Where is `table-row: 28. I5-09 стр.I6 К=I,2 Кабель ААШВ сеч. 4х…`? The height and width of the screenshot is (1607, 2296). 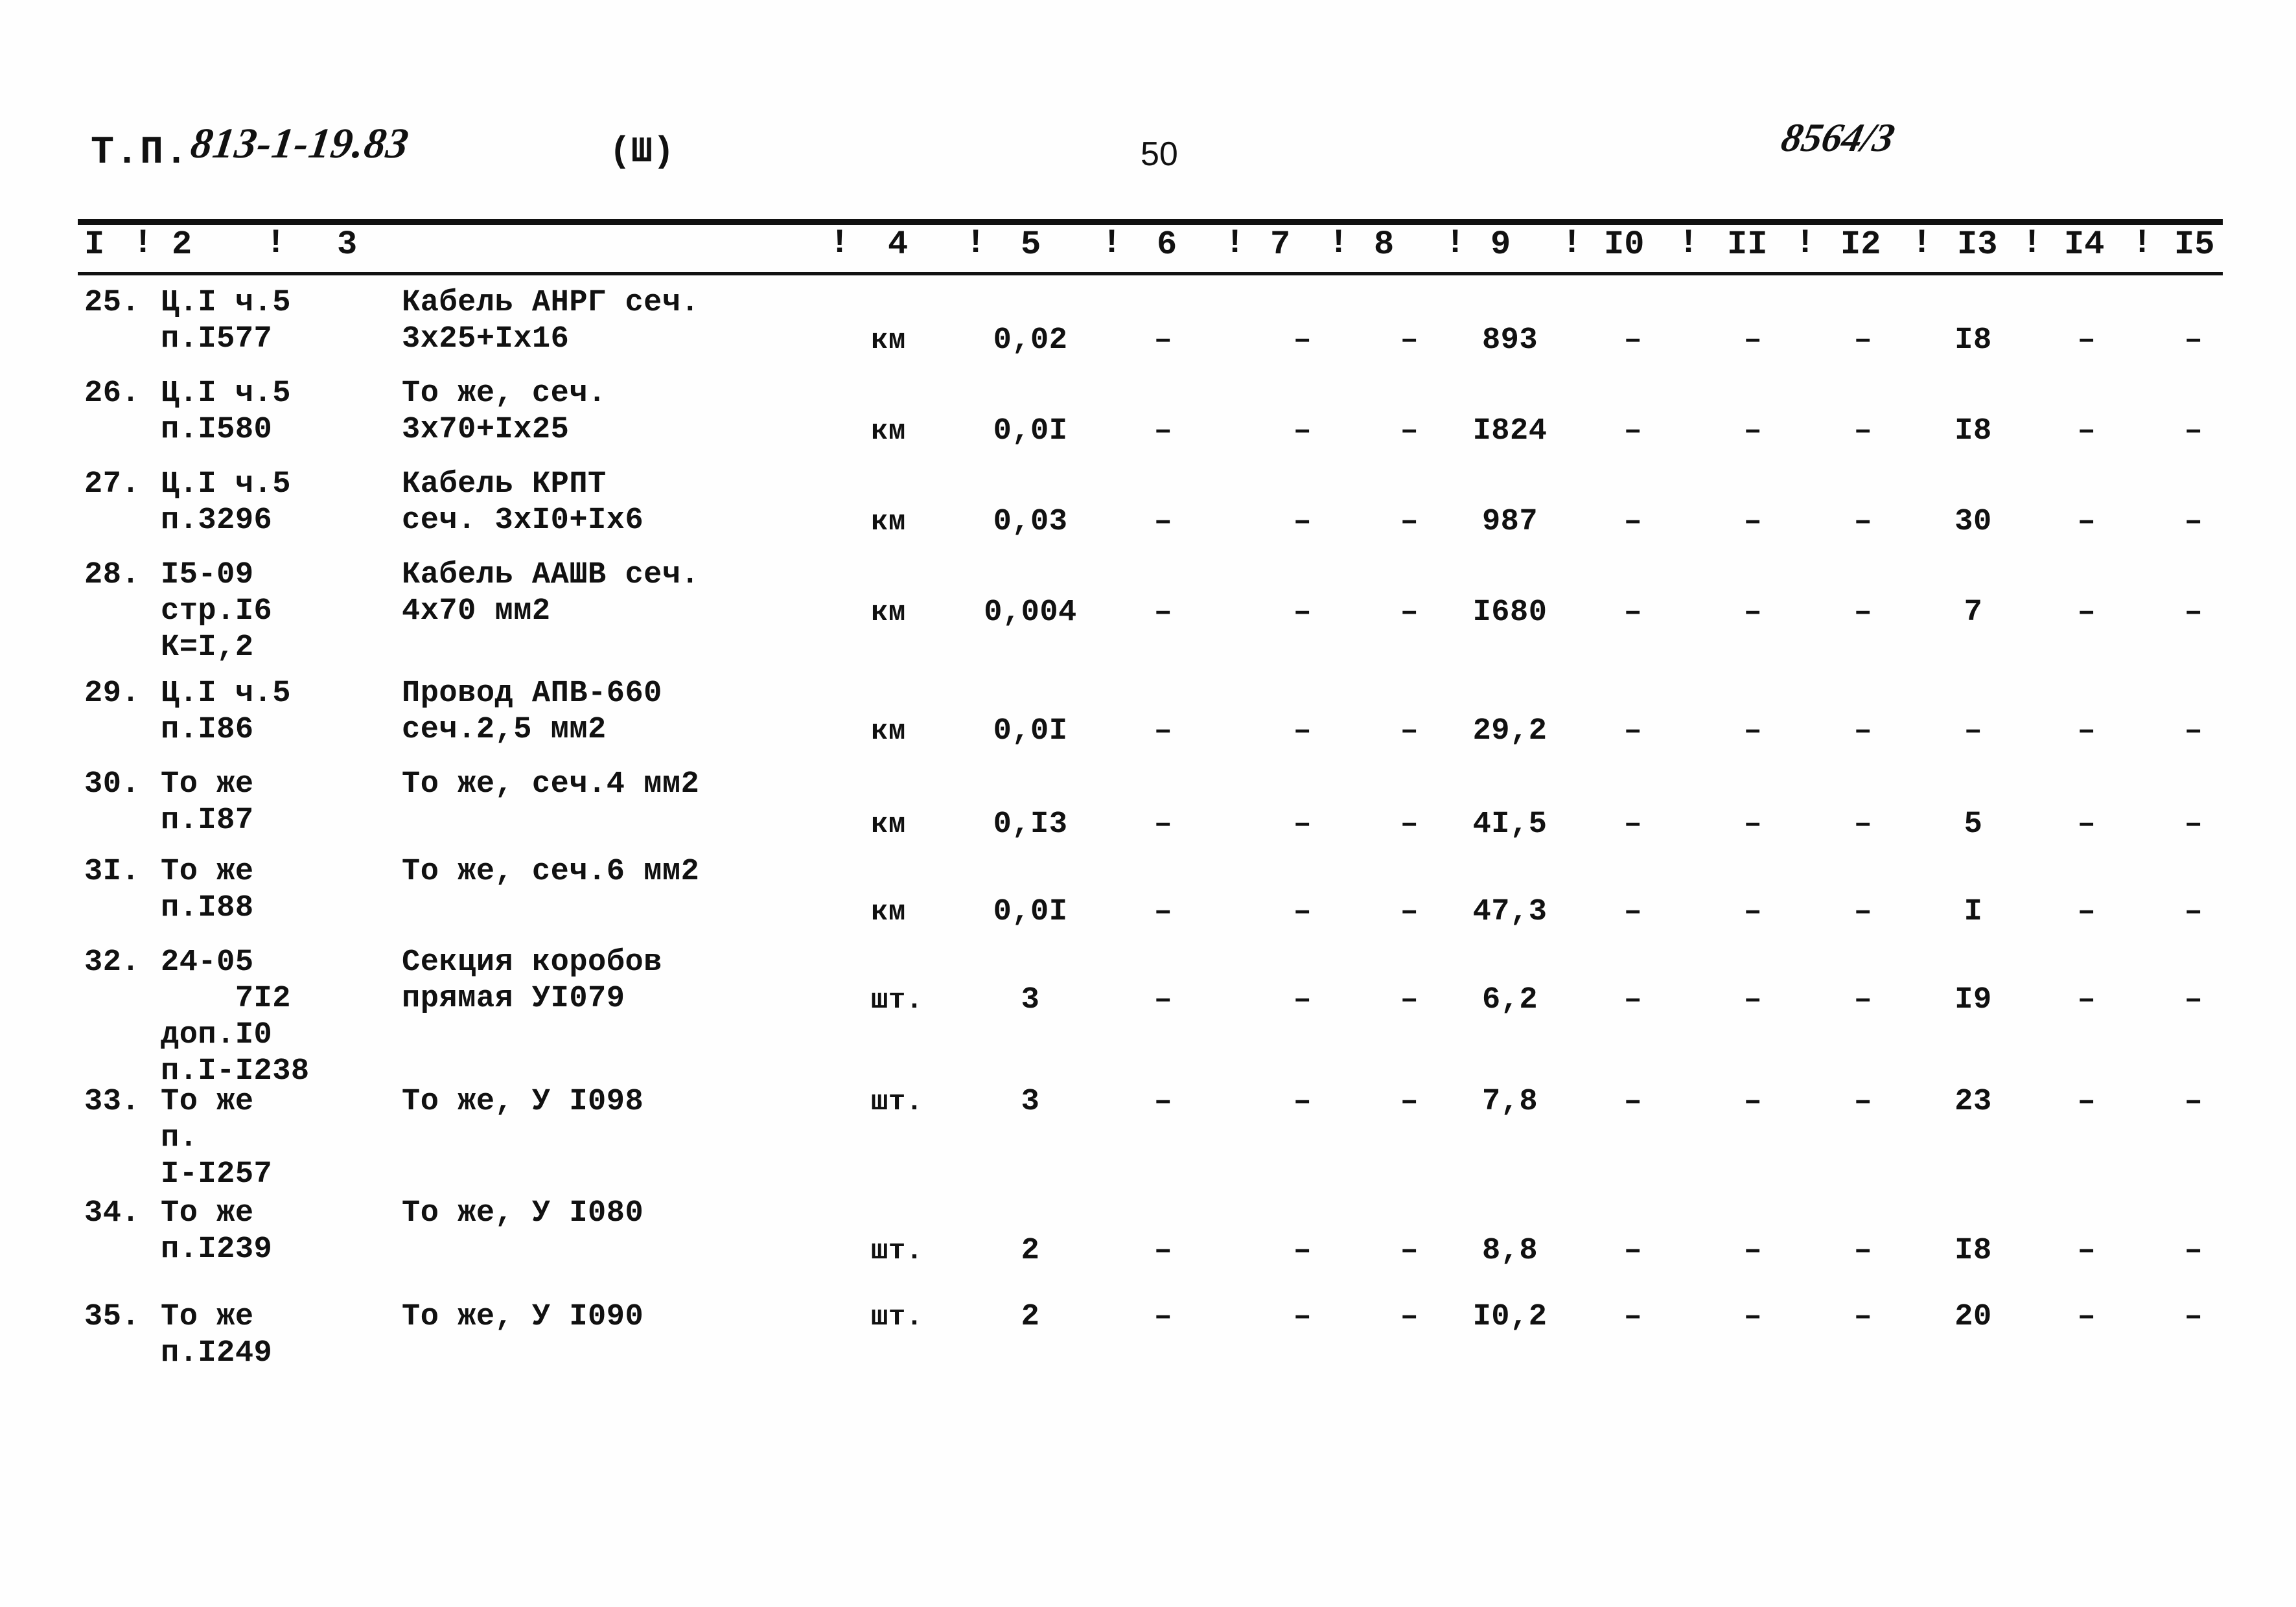
table-row: 28. I5-09 стр.I6 К=I,2 Кабель ААШВ сеч. 4х… is located at coordinates (1150, 616).